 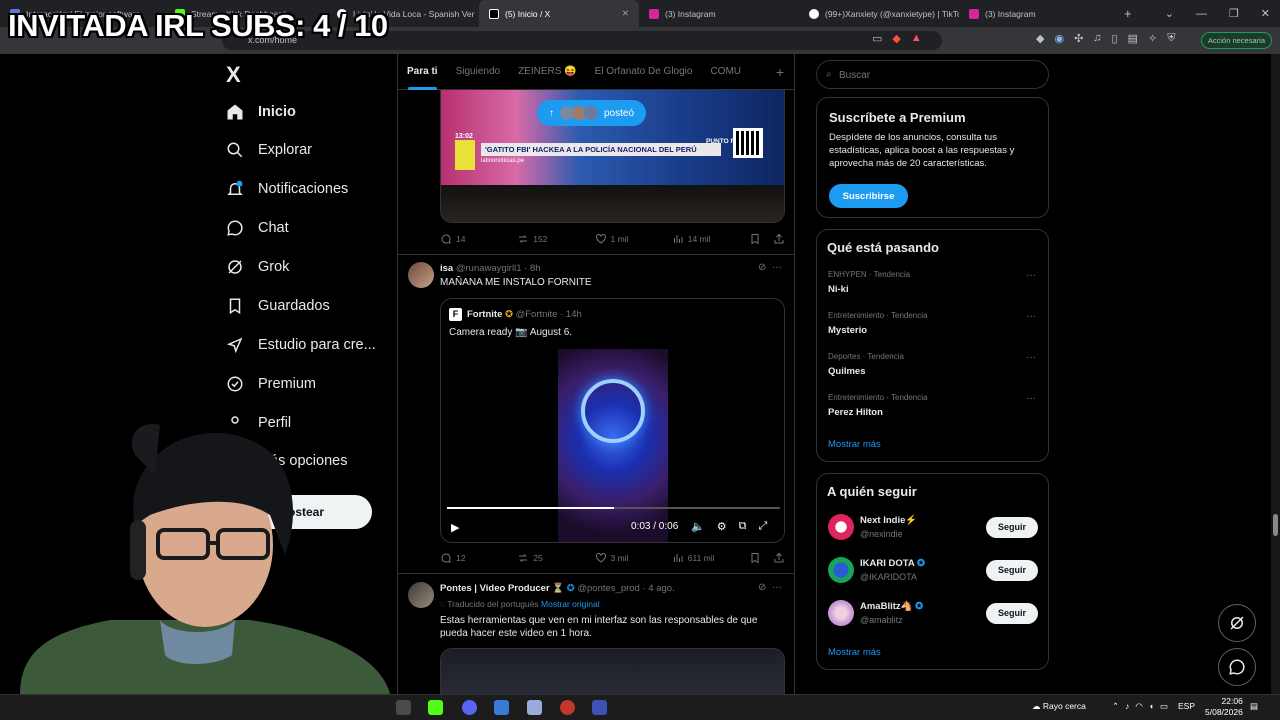 What do you see at coordinates (484, 314) in the screenshot?
I see `quote-author-name: Fortnite` at bounding box center [484, 314].